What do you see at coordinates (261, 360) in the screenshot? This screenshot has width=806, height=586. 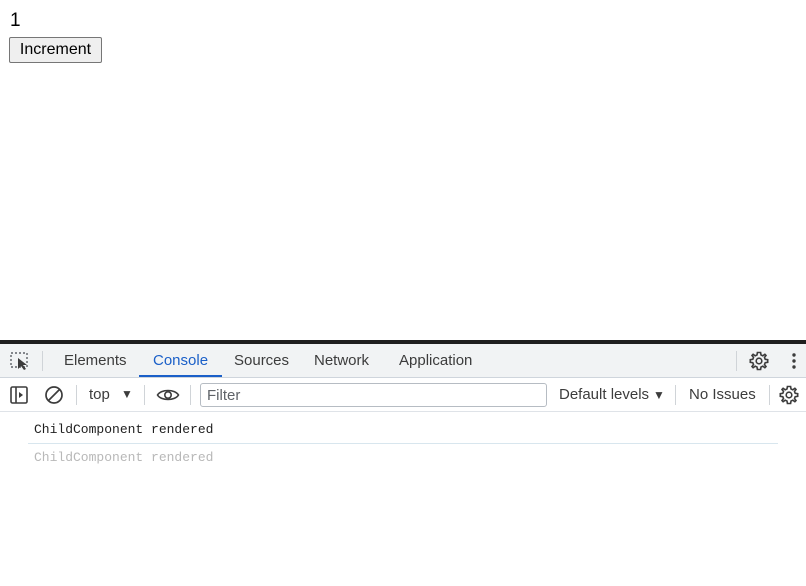 I see `tab-sources: Sources` at bounding box center [261, 360].